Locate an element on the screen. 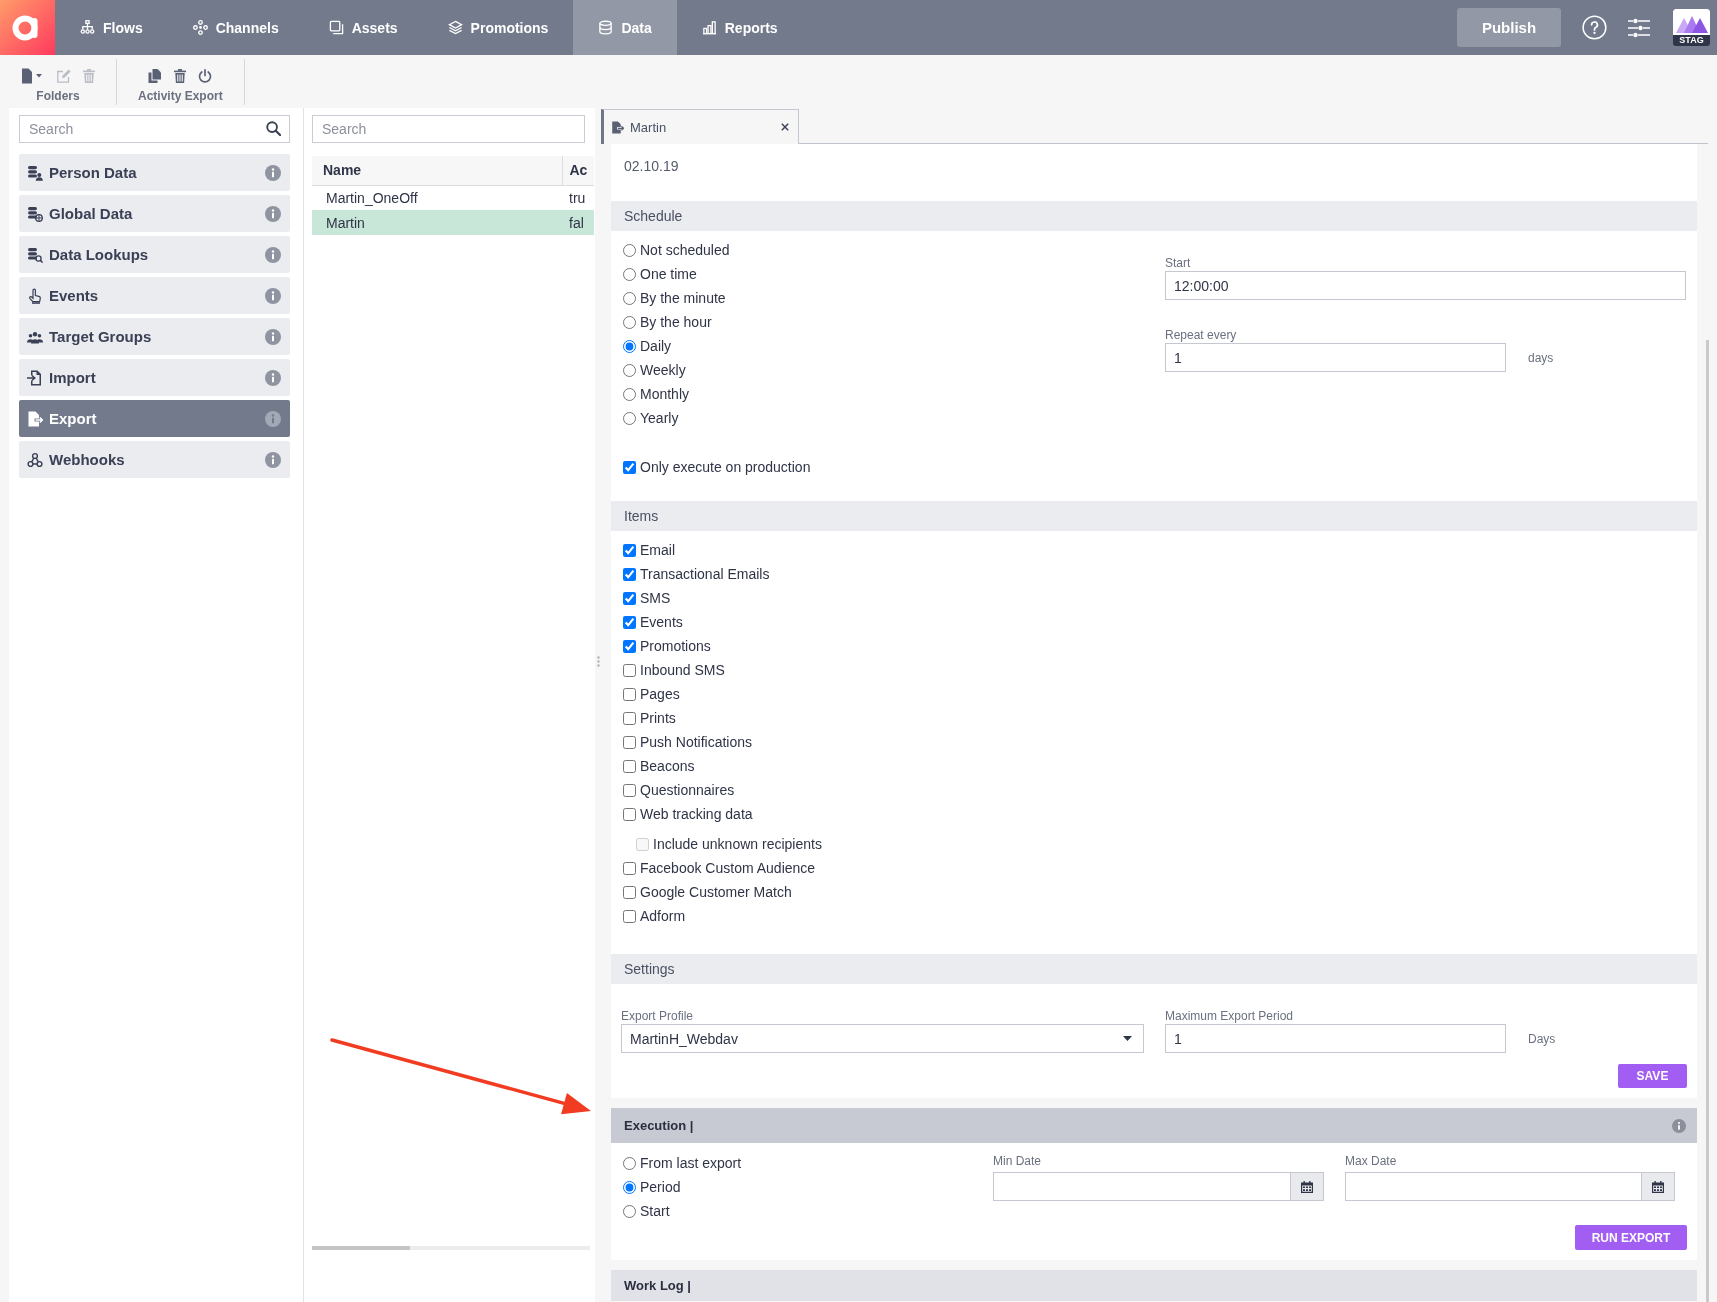 The image size is (1717, 1302). vertical-scrollbar is located at coordinates (1707, 821).